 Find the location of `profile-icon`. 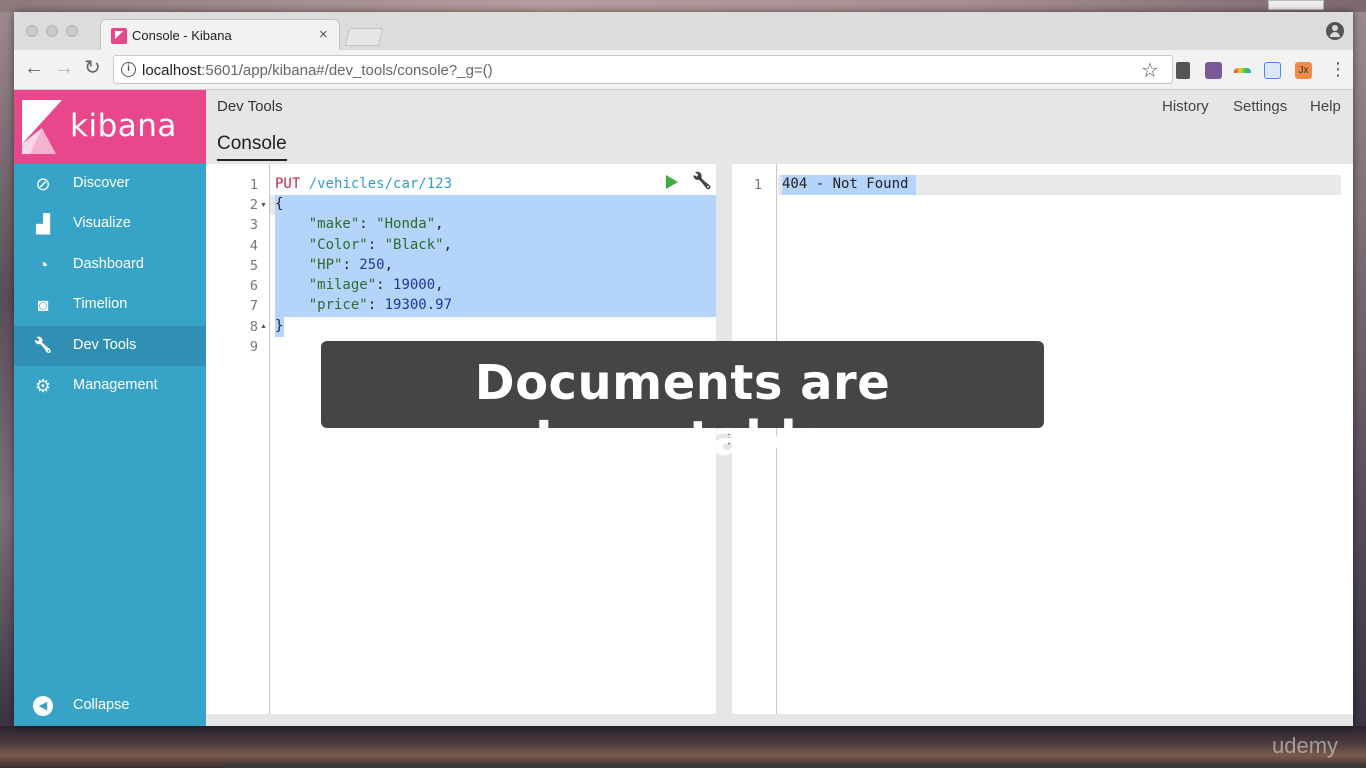

profile-icon is located at coordinates (1335, 31).